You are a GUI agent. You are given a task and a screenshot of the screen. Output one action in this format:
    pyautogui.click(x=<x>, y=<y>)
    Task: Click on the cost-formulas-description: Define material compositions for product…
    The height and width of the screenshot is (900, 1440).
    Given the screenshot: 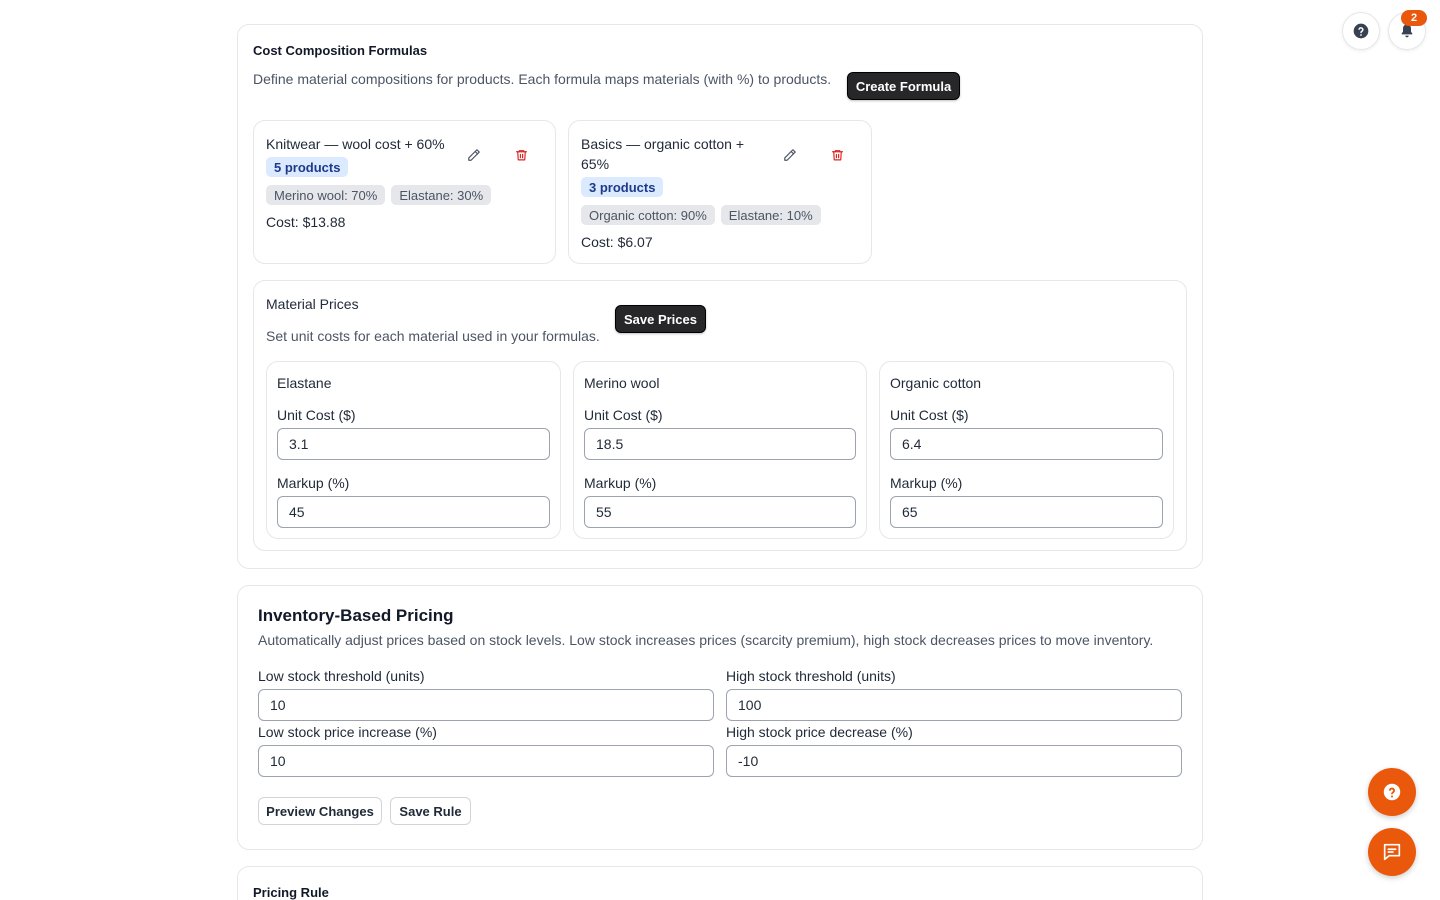 What is the action you would take?
    pyautogui.click(x=542, y=79)
    